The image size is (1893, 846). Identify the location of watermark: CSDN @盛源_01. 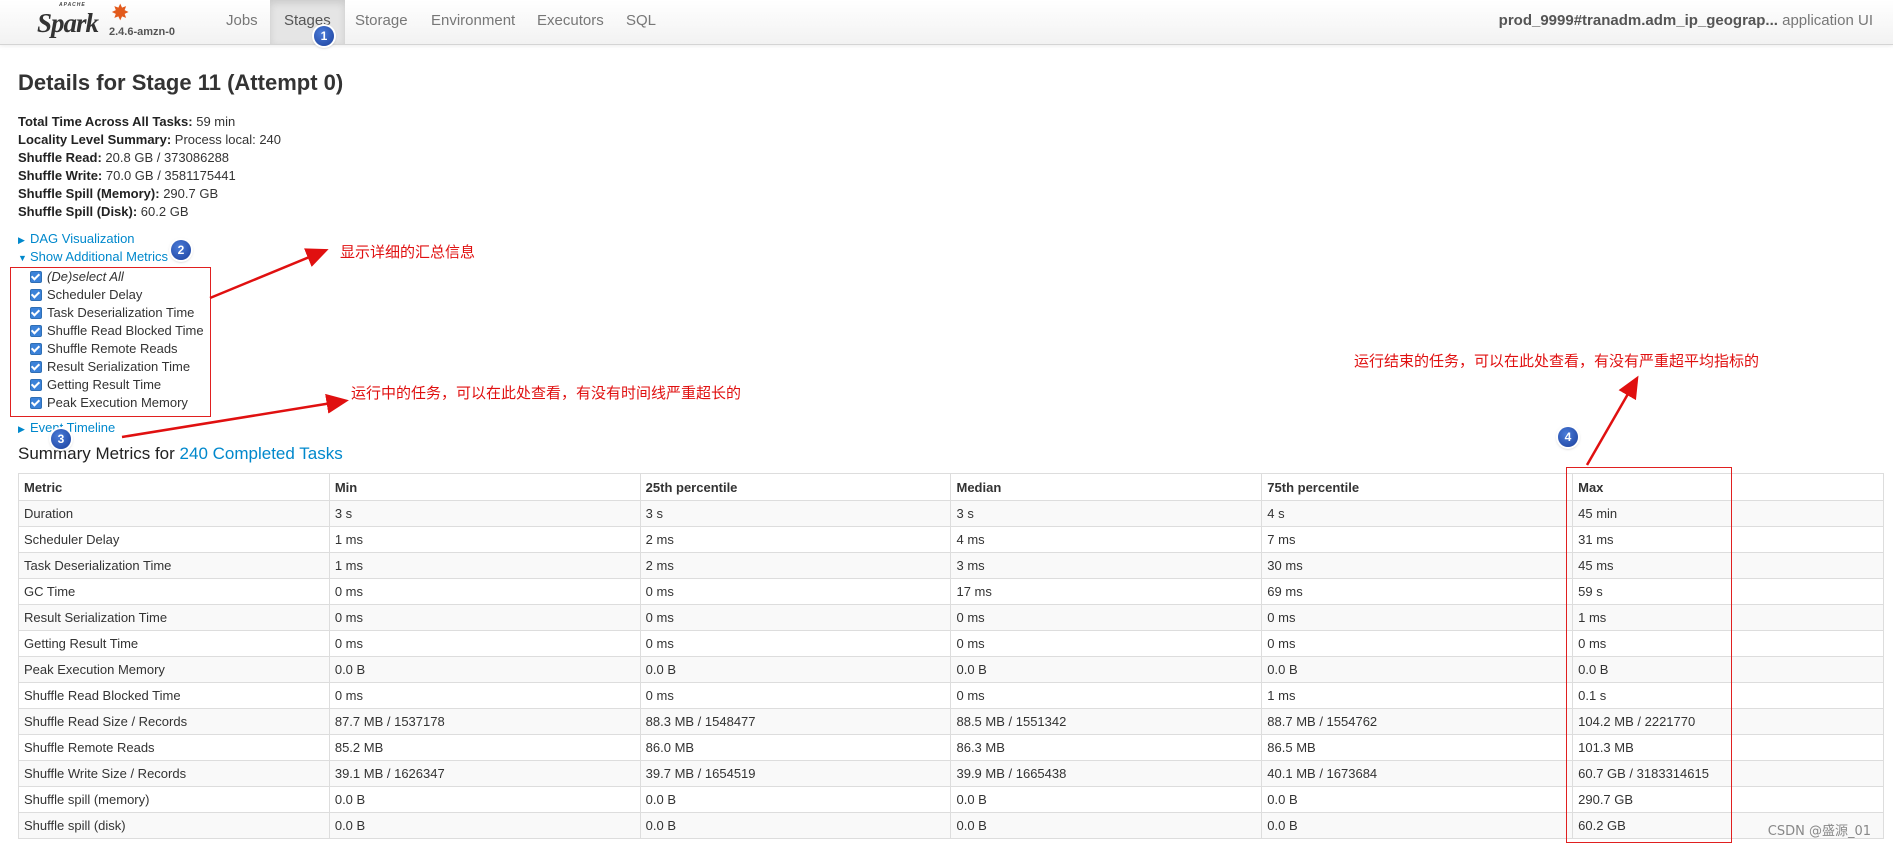
(1819, 831).